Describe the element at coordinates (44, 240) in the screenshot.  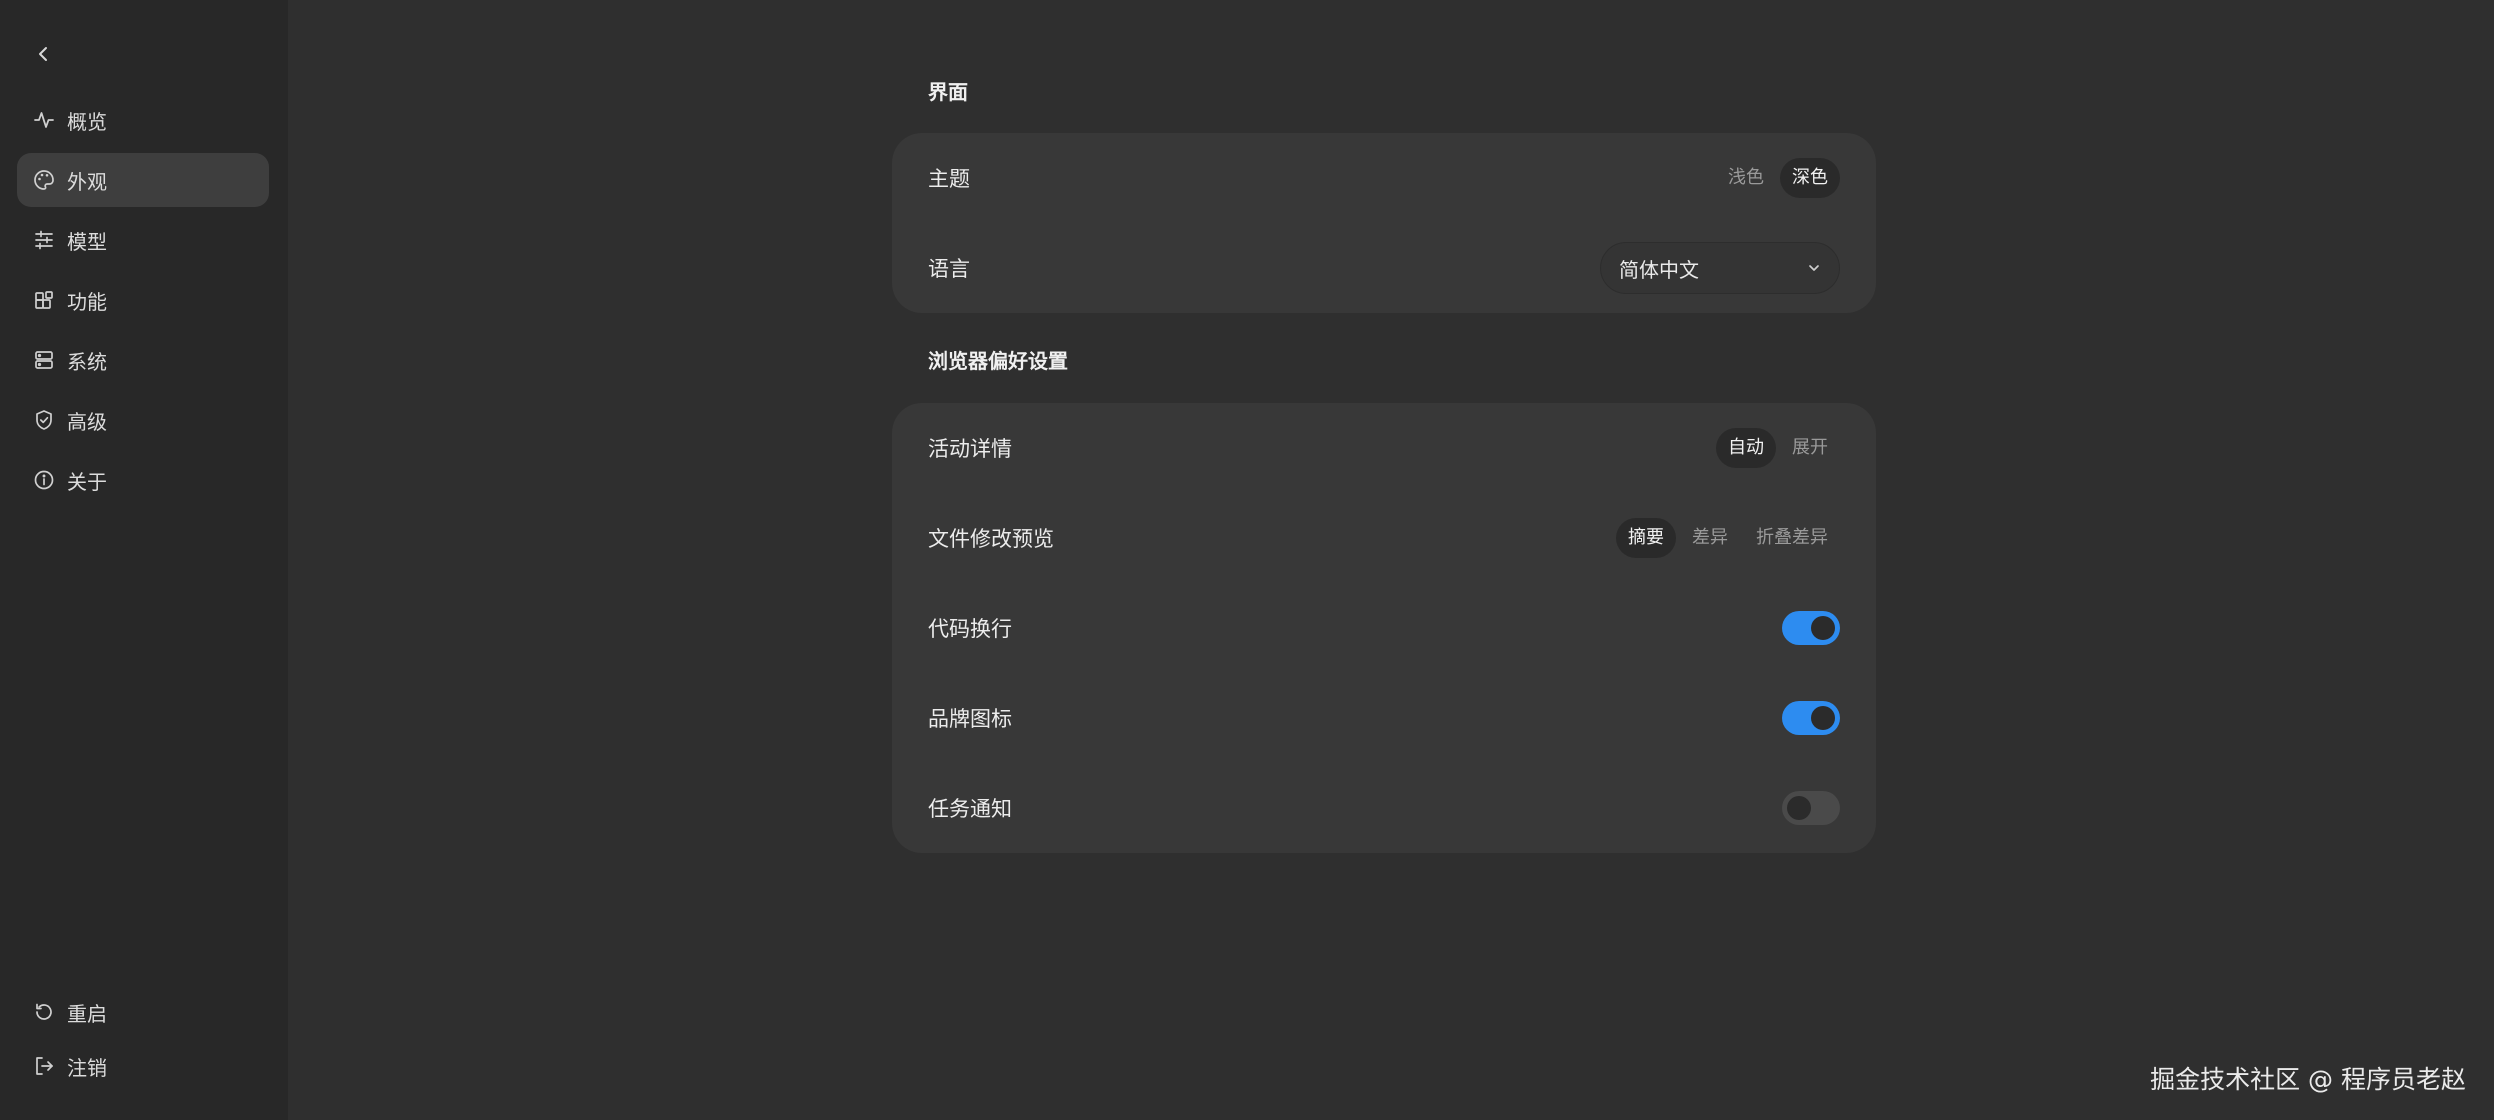
I see `sliders-icon` at that location.